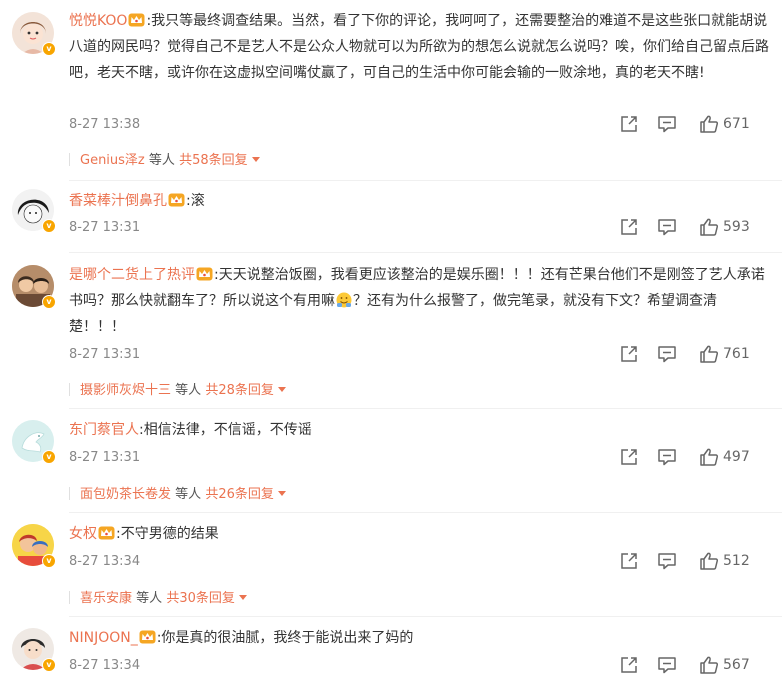  Describe the element at coordinates (419, 430) in the screenshot. I see `comment-text: 东门蔡官人:相信法律，不信谣，不传谣` at that location.